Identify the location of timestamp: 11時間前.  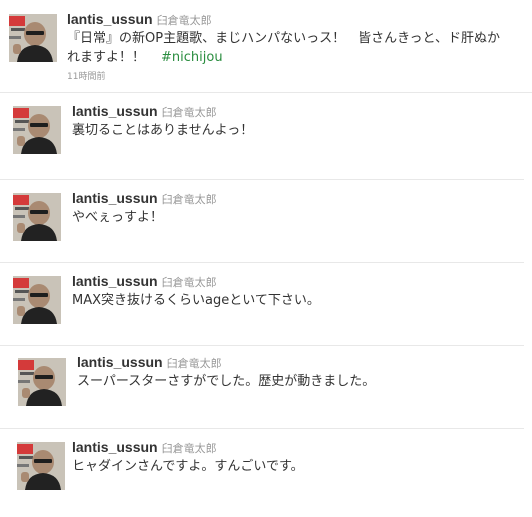
(86, 75).